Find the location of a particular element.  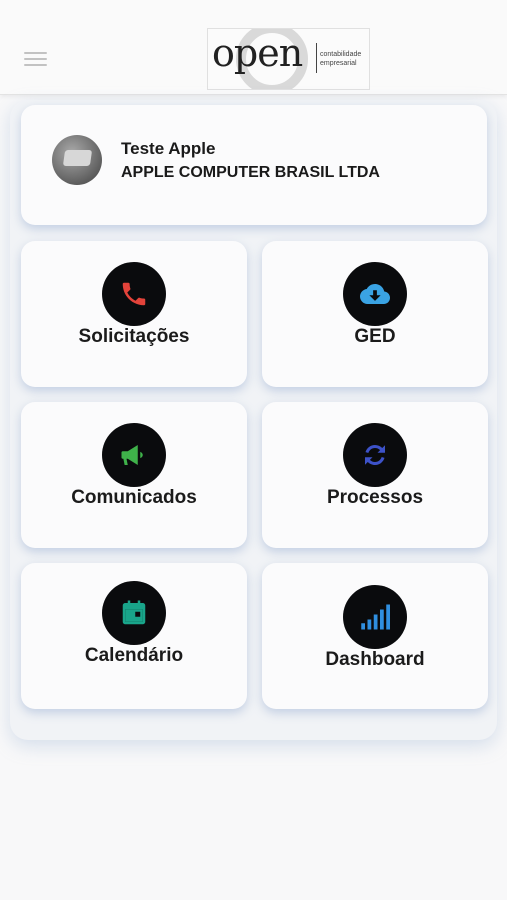

sync-icon is located at coordinates (375, 455).